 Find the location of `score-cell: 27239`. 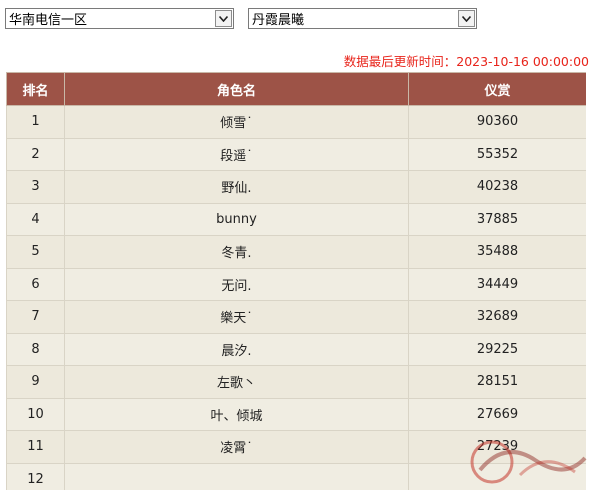

score-cell: 27239 is located at coordinates (497, 447).